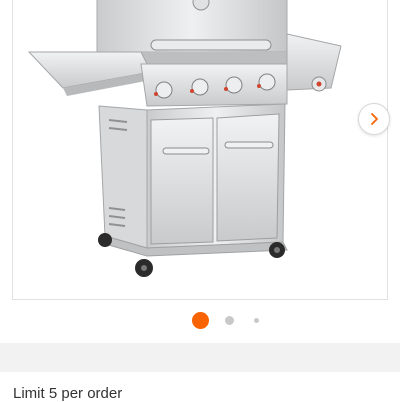  I want to click on chevron-right-icon, so click(374, 119).